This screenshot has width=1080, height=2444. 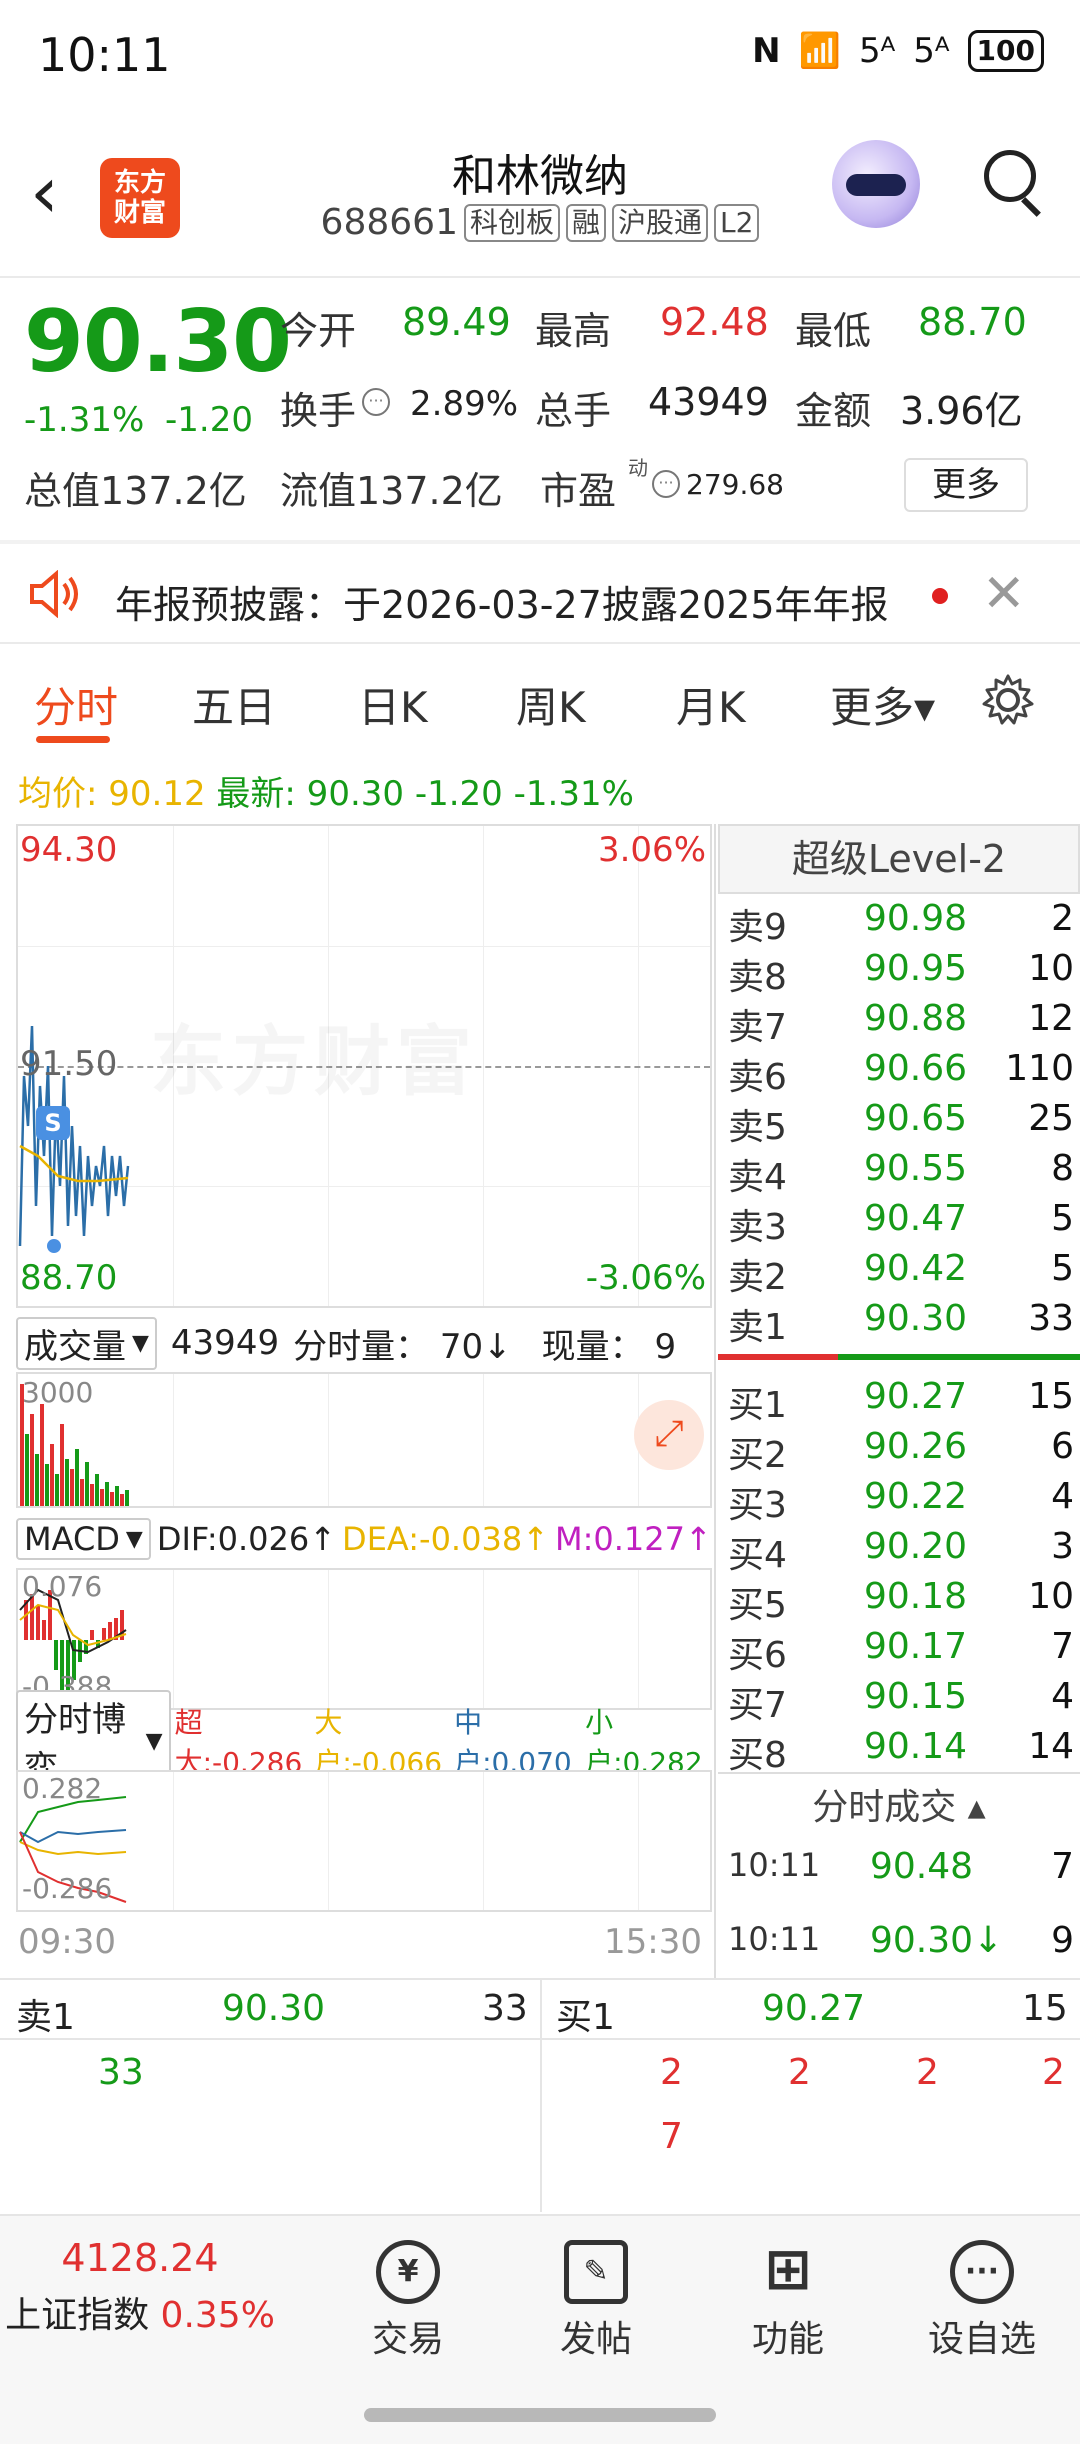 What do you see at coordinates (86, 1343) in the screenshot?
I see `volume-select: 成交量 ▼` at bounding box center [86, 1343].